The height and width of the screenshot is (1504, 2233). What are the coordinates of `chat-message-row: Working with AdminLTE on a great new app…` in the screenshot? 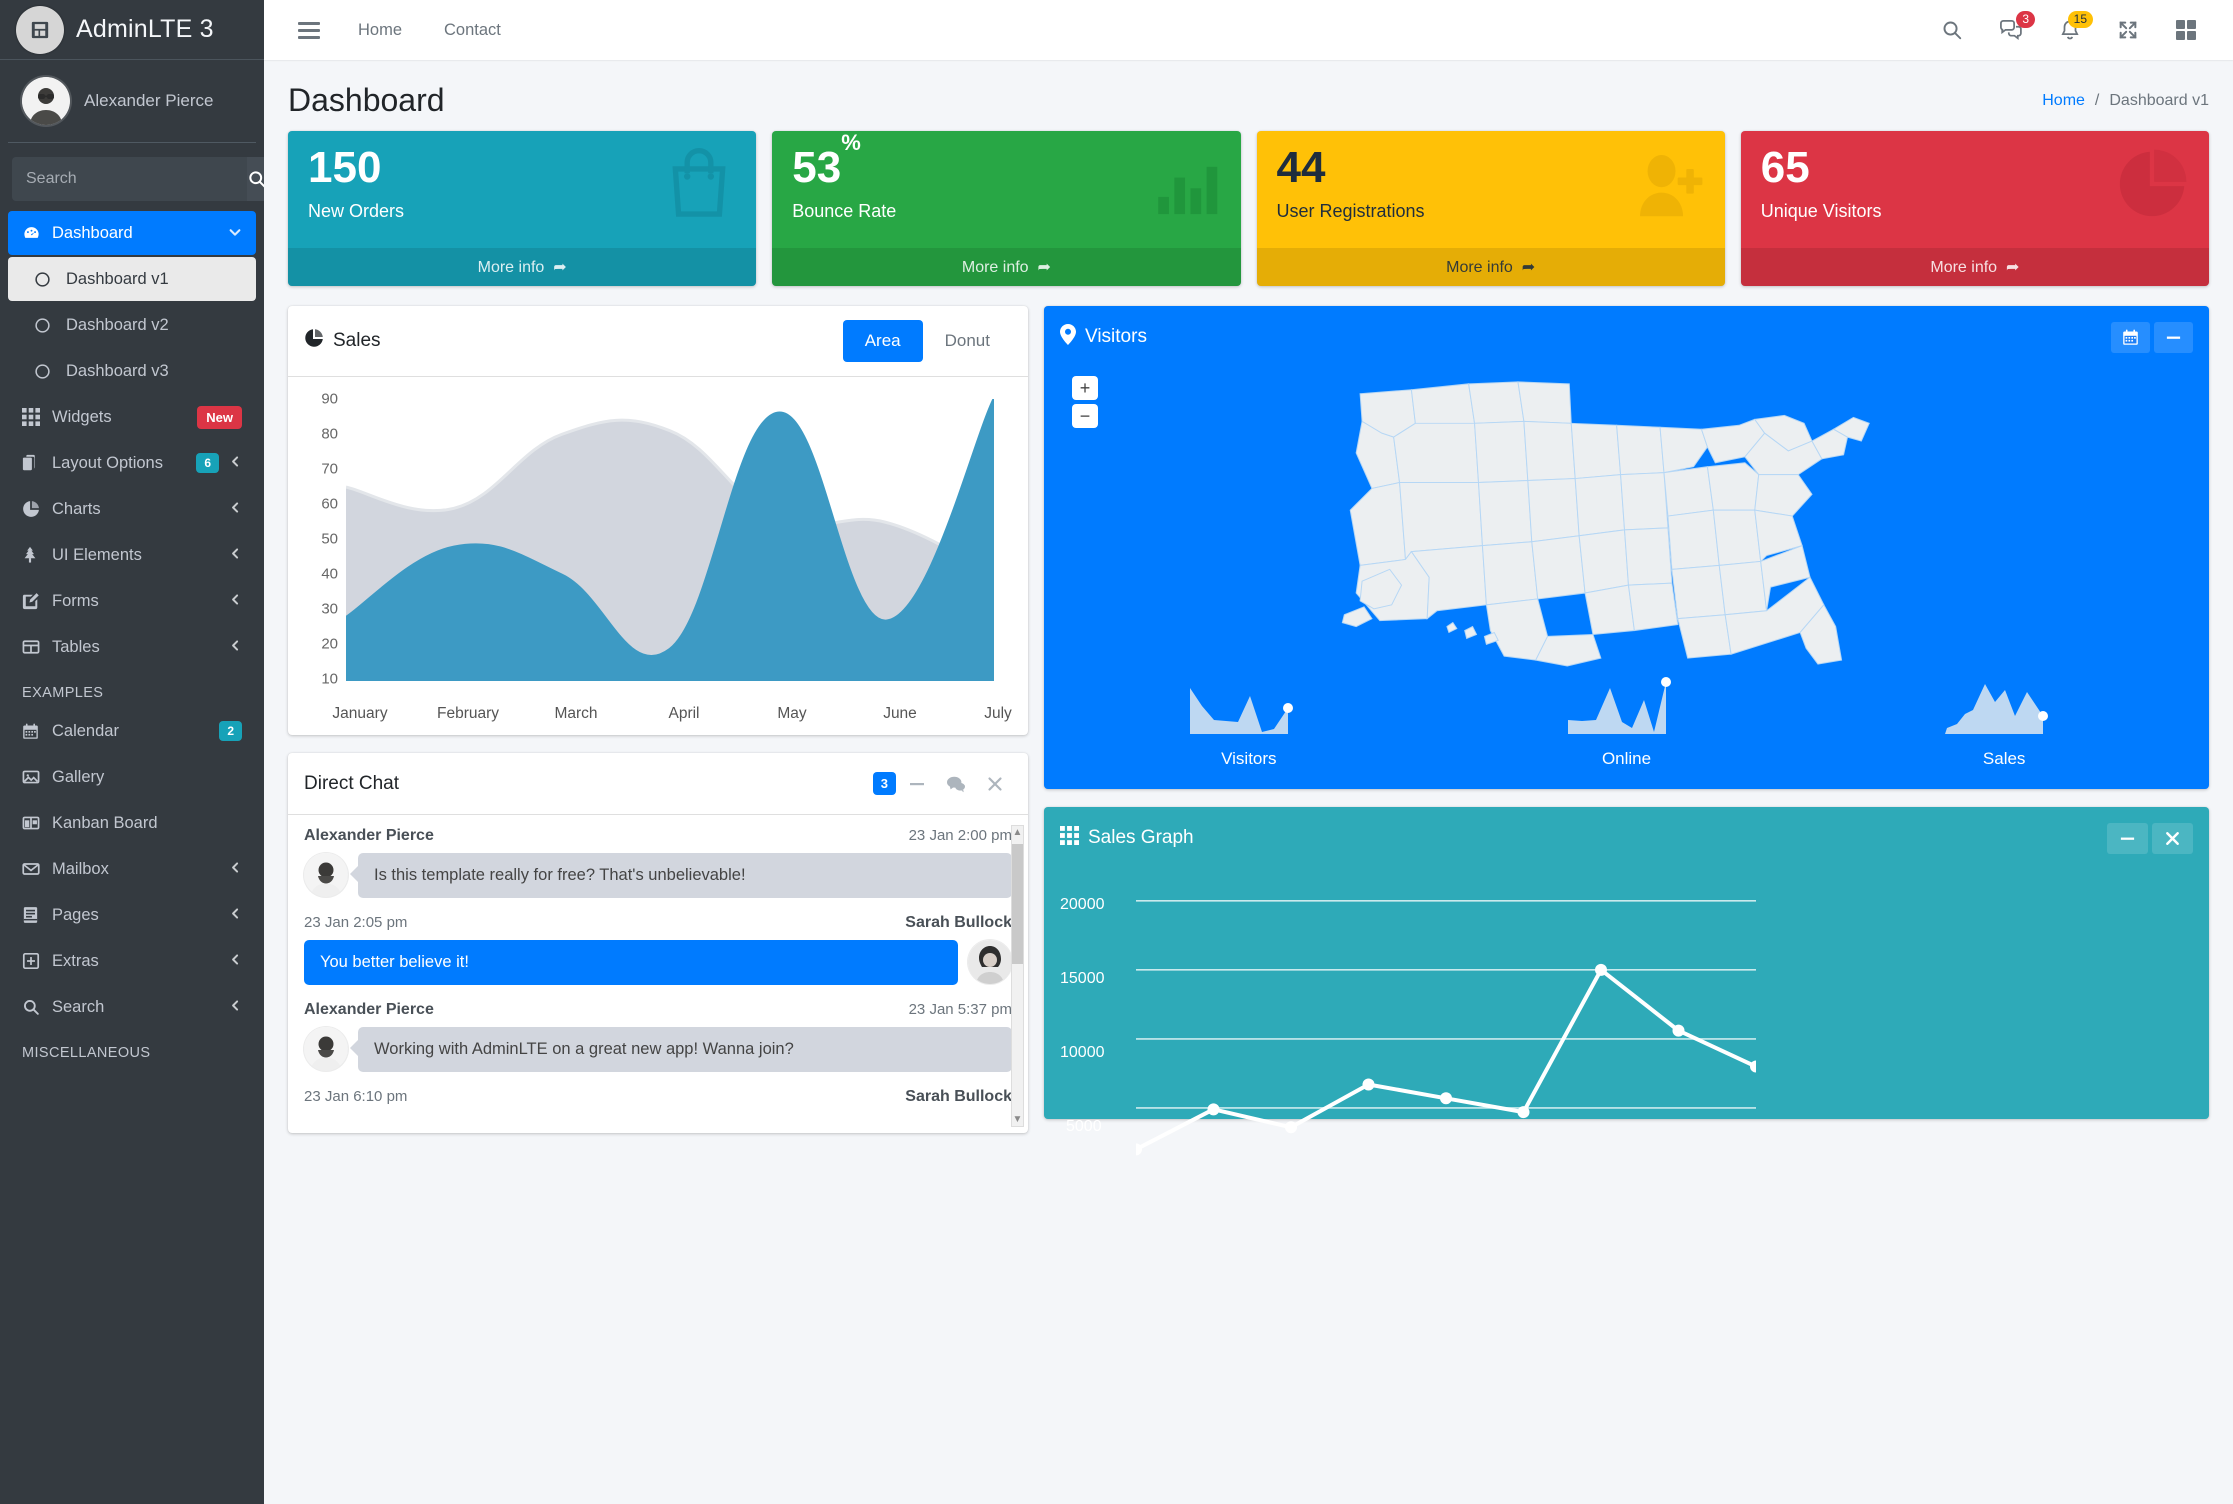 It's located at (658, 1050).